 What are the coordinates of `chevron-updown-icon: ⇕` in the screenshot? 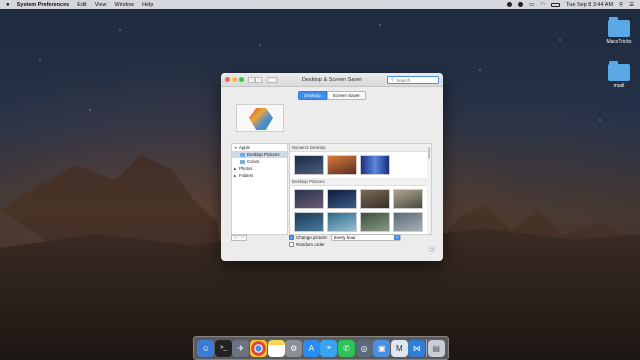 It's located at (397, 237).